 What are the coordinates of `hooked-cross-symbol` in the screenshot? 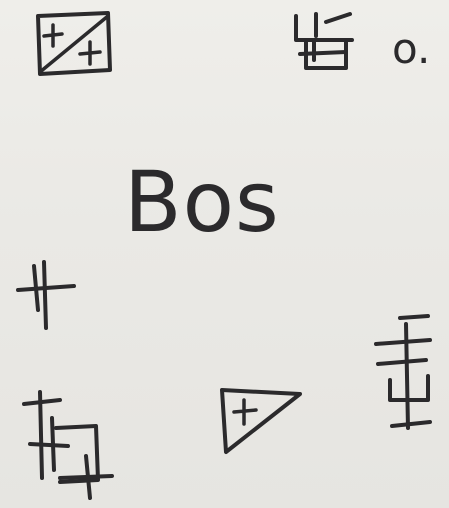 It's located at (324, 41).